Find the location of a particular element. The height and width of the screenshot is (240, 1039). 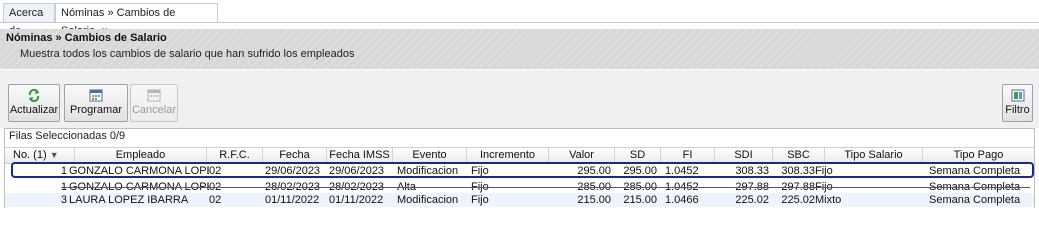

selection-info: Filas Seleccionadas 0/9 is located at coordinates (67, 136).